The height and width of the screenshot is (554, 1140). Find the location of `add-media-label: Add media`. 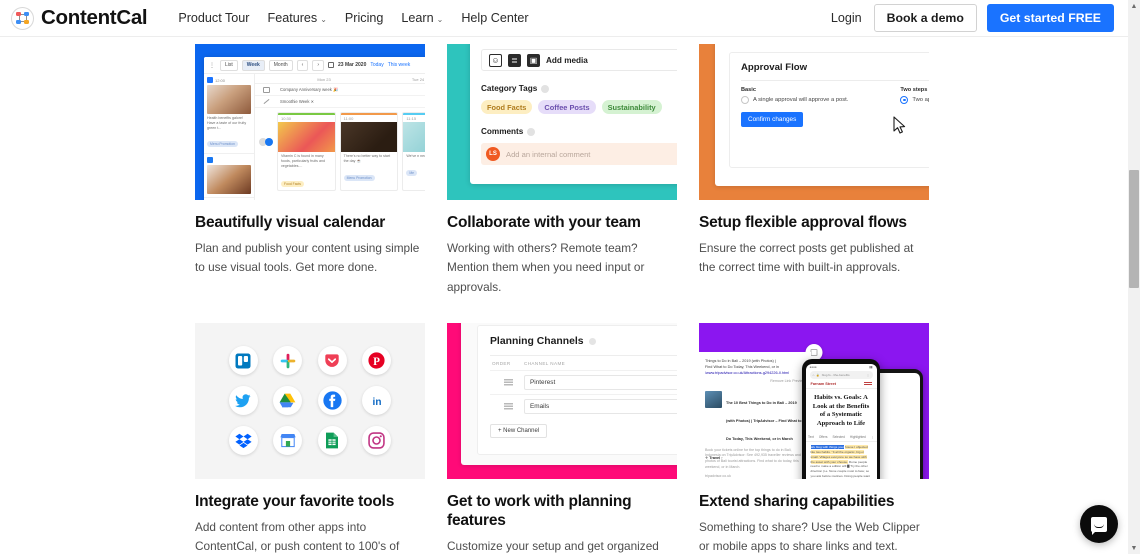

add-media-label: Add media is located at coordinates (567, 60).